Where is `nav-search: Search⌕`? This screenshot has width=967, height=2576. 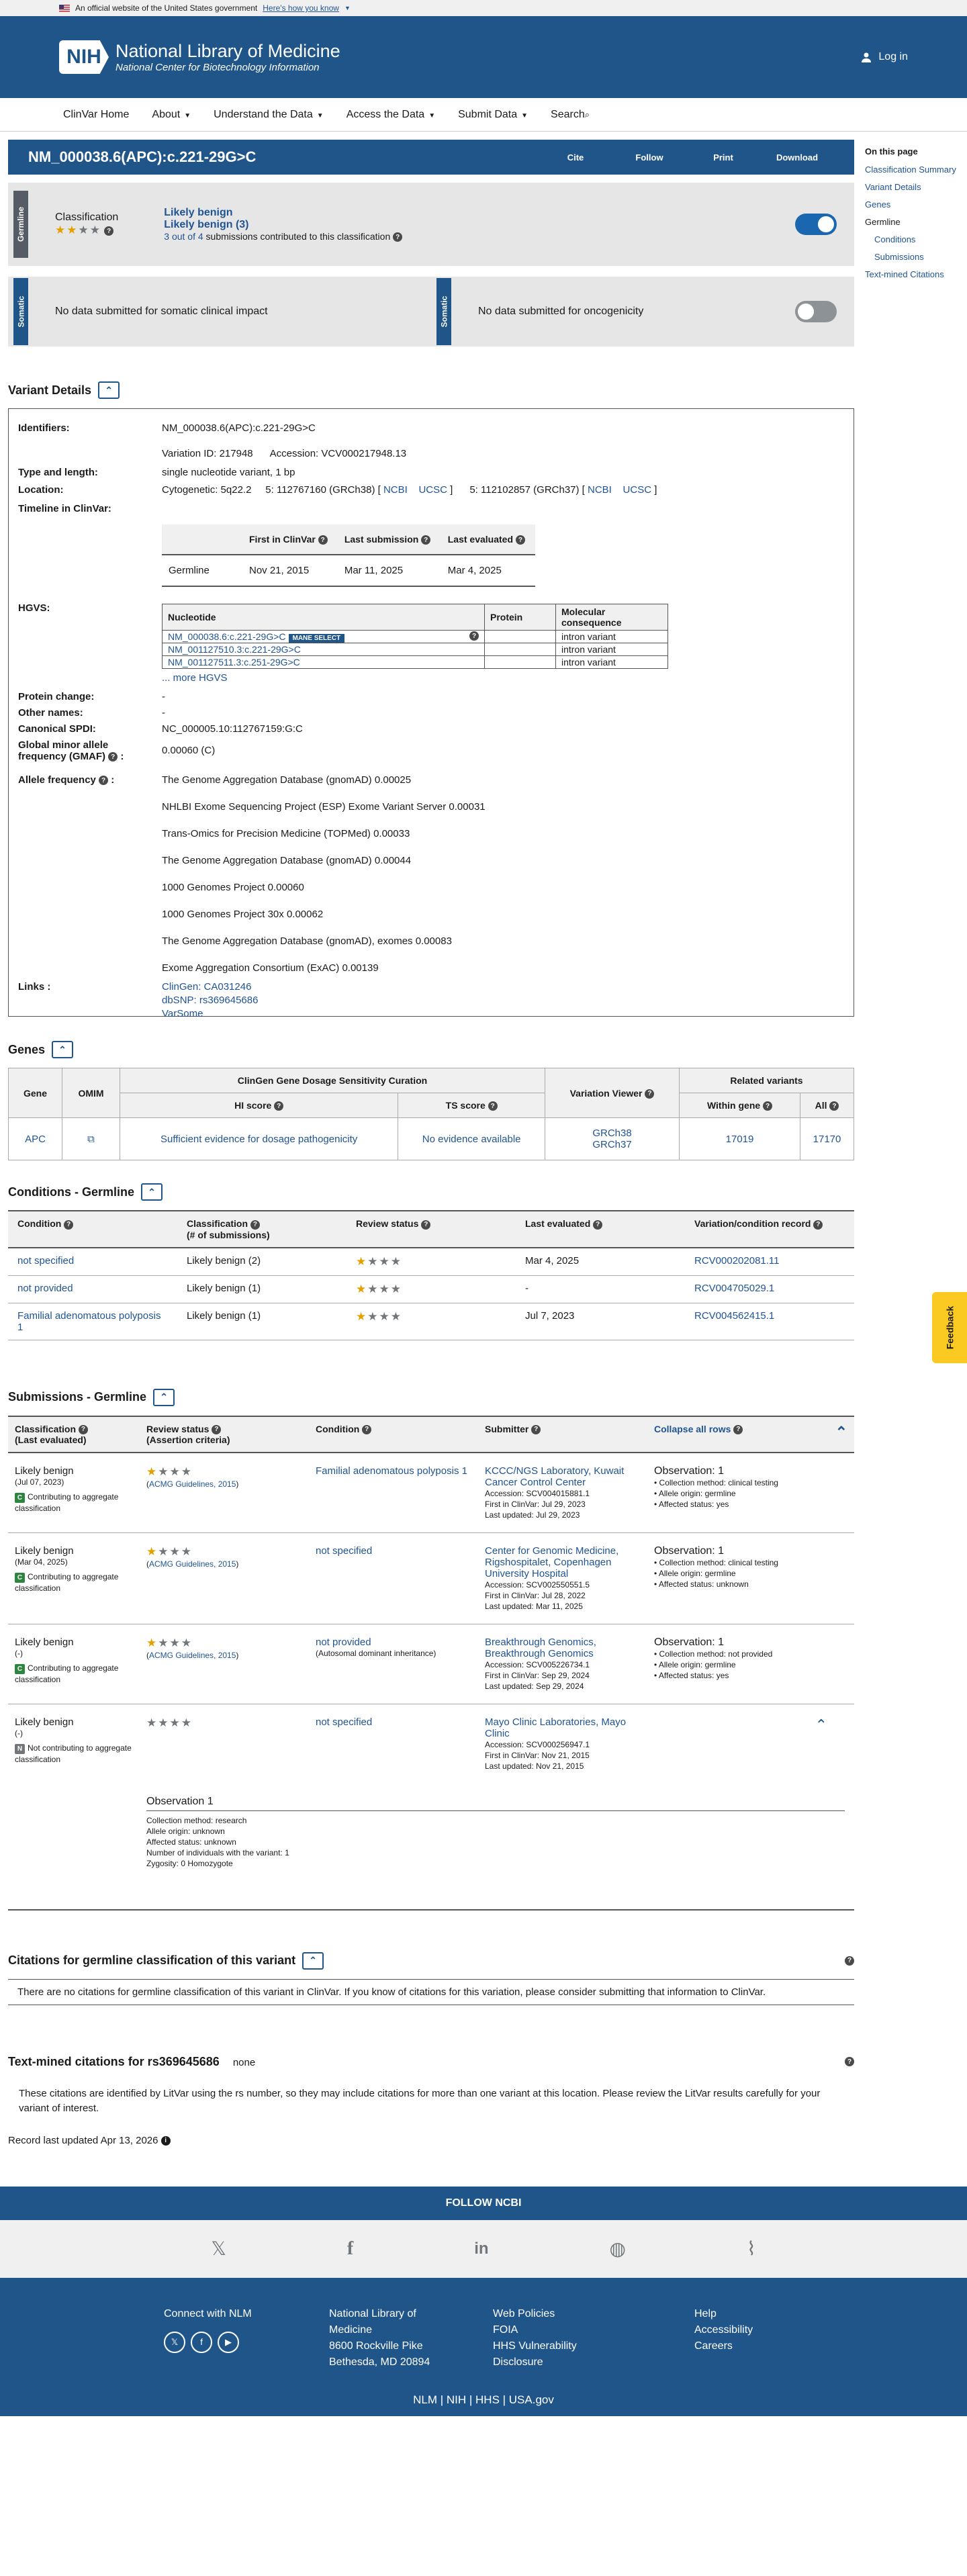
nav-search: Search⌕ is located at coordinates (570, 115).